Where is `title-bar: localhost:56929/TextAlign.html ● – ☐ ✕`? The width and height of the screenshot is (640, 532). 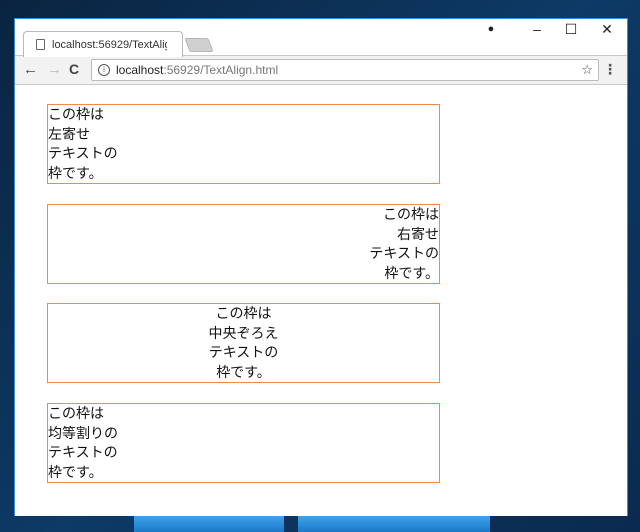 title-bar: localhost:56929/TextAlign.html ● – ☐ ✕ is located at coordinates (321, 38).